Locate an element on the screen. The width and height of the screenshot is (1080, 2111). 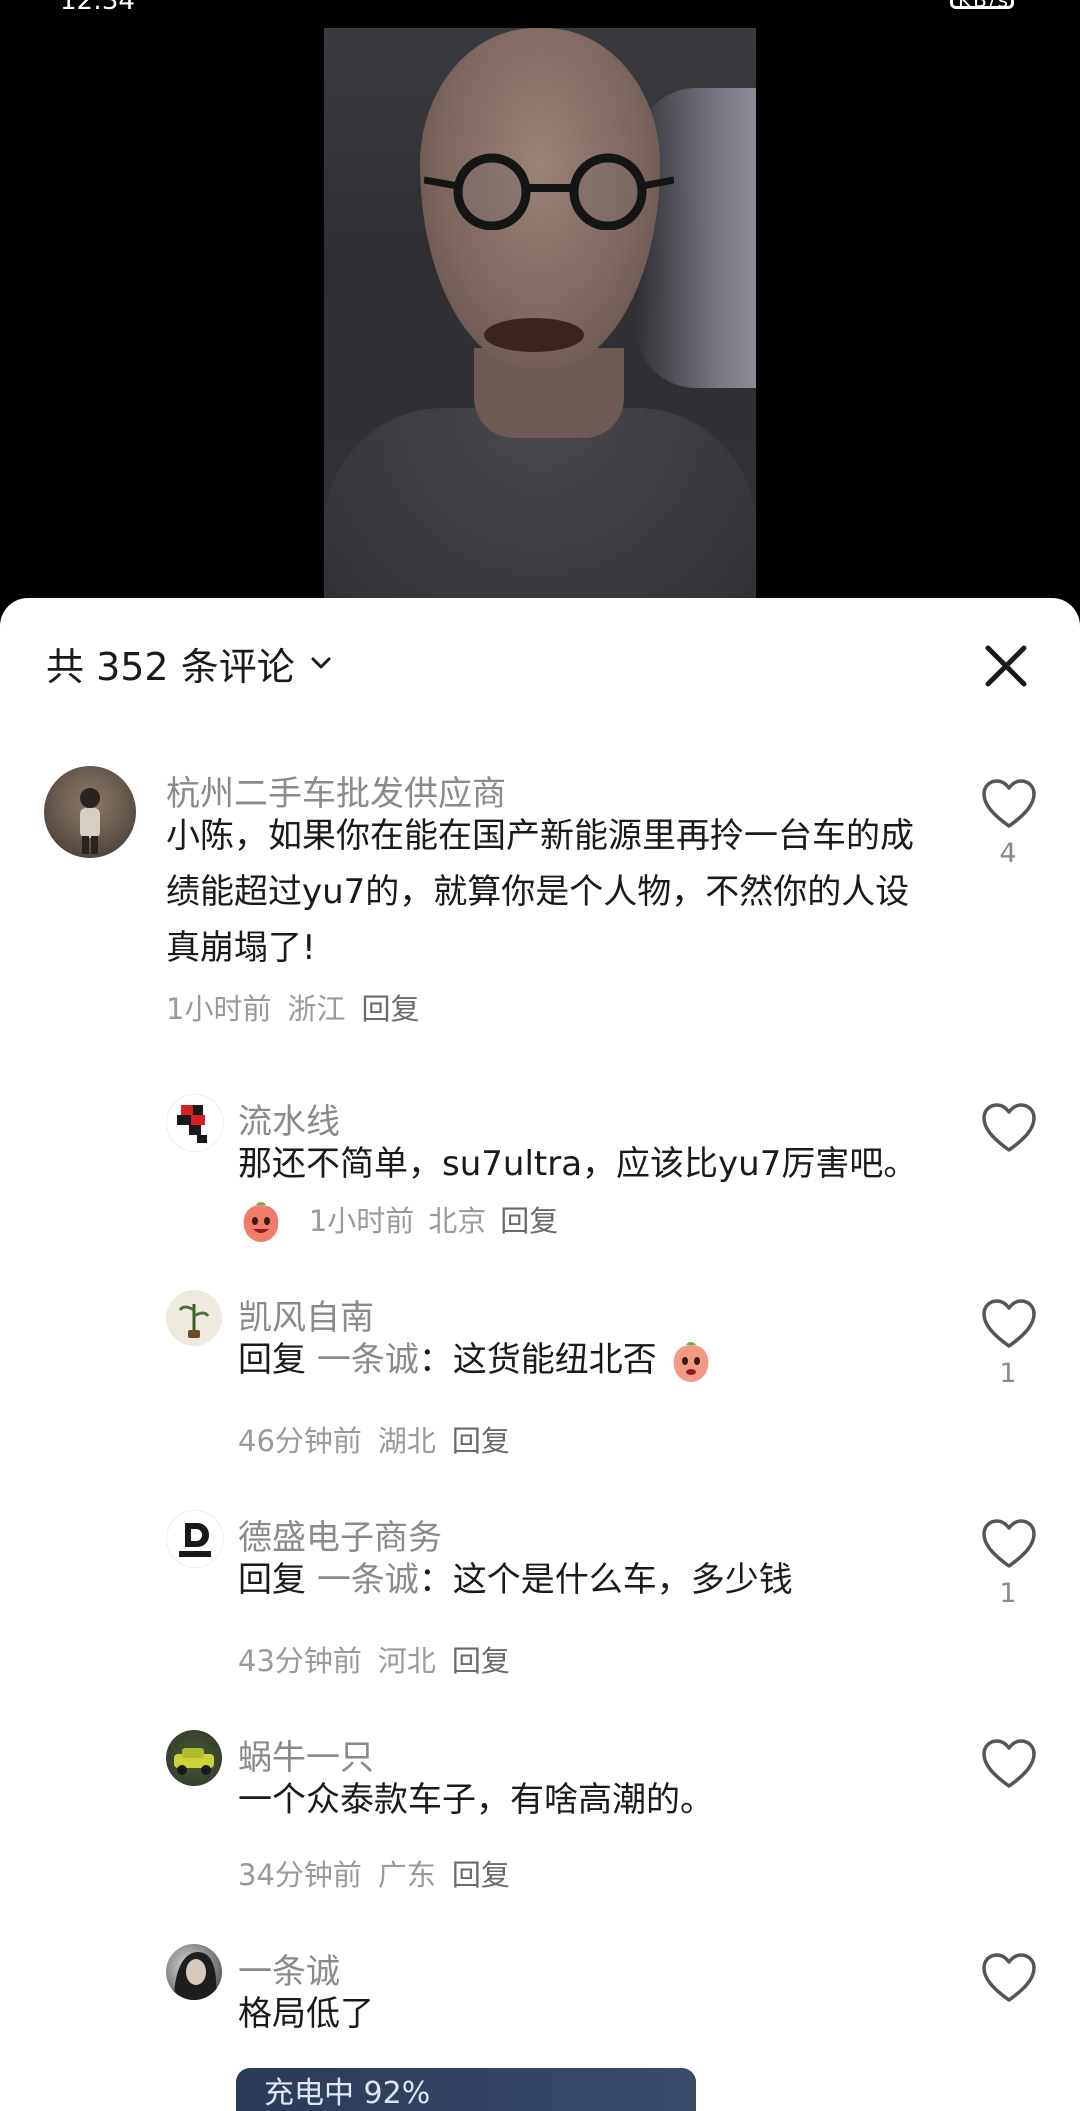
comment-count: 共 352 条评论 is located at coordinates (170, 663).